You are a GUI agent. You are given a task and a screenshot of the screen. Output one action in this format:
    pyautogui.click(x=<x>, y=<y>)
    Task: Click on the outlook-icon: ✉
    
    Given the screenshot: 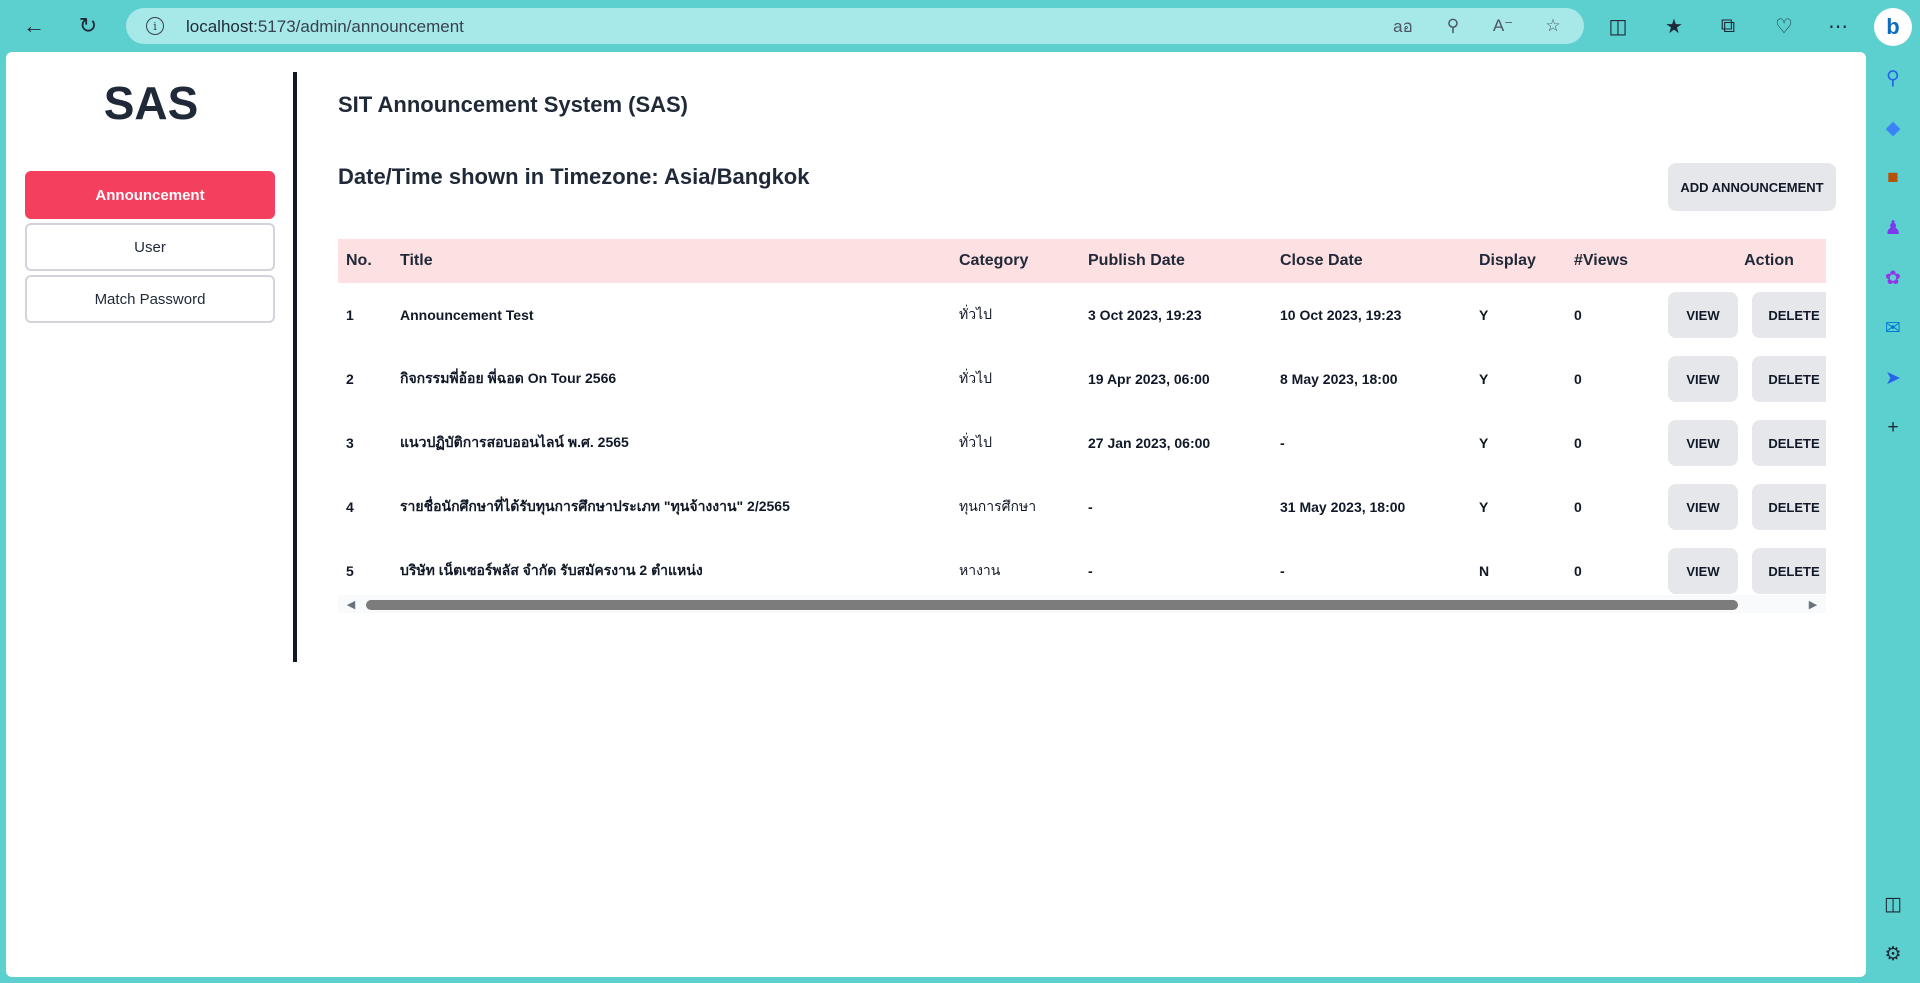 What is the action you would take?
    pyautogui.click(x=1893, y=328)
    